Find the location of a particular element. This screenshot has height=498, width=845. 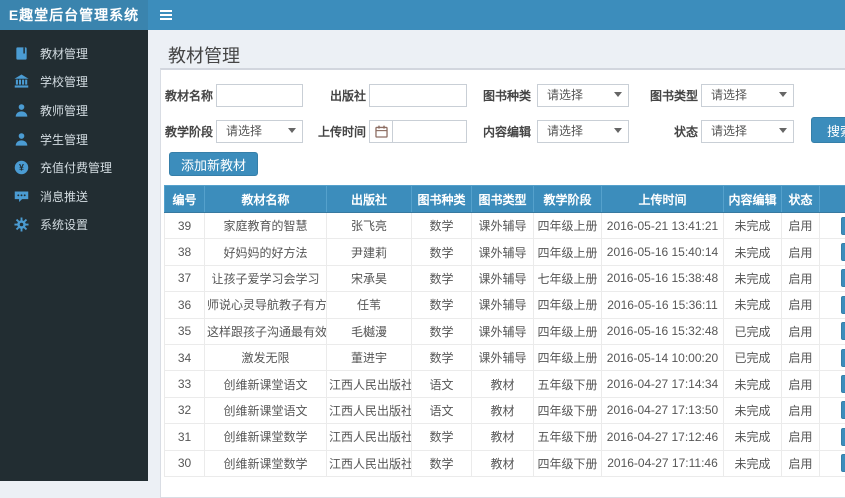

cell-publisher: 任苇 is located at coordinates (369, 305).